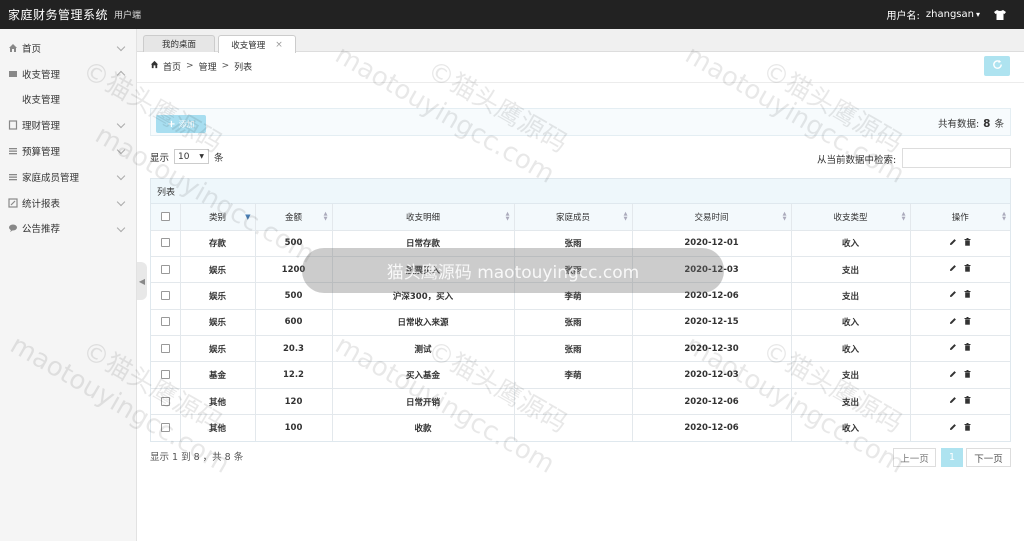 This screenshot has height=541, width=1024. I want to click on page-length-value: 10, so click(184, 156).